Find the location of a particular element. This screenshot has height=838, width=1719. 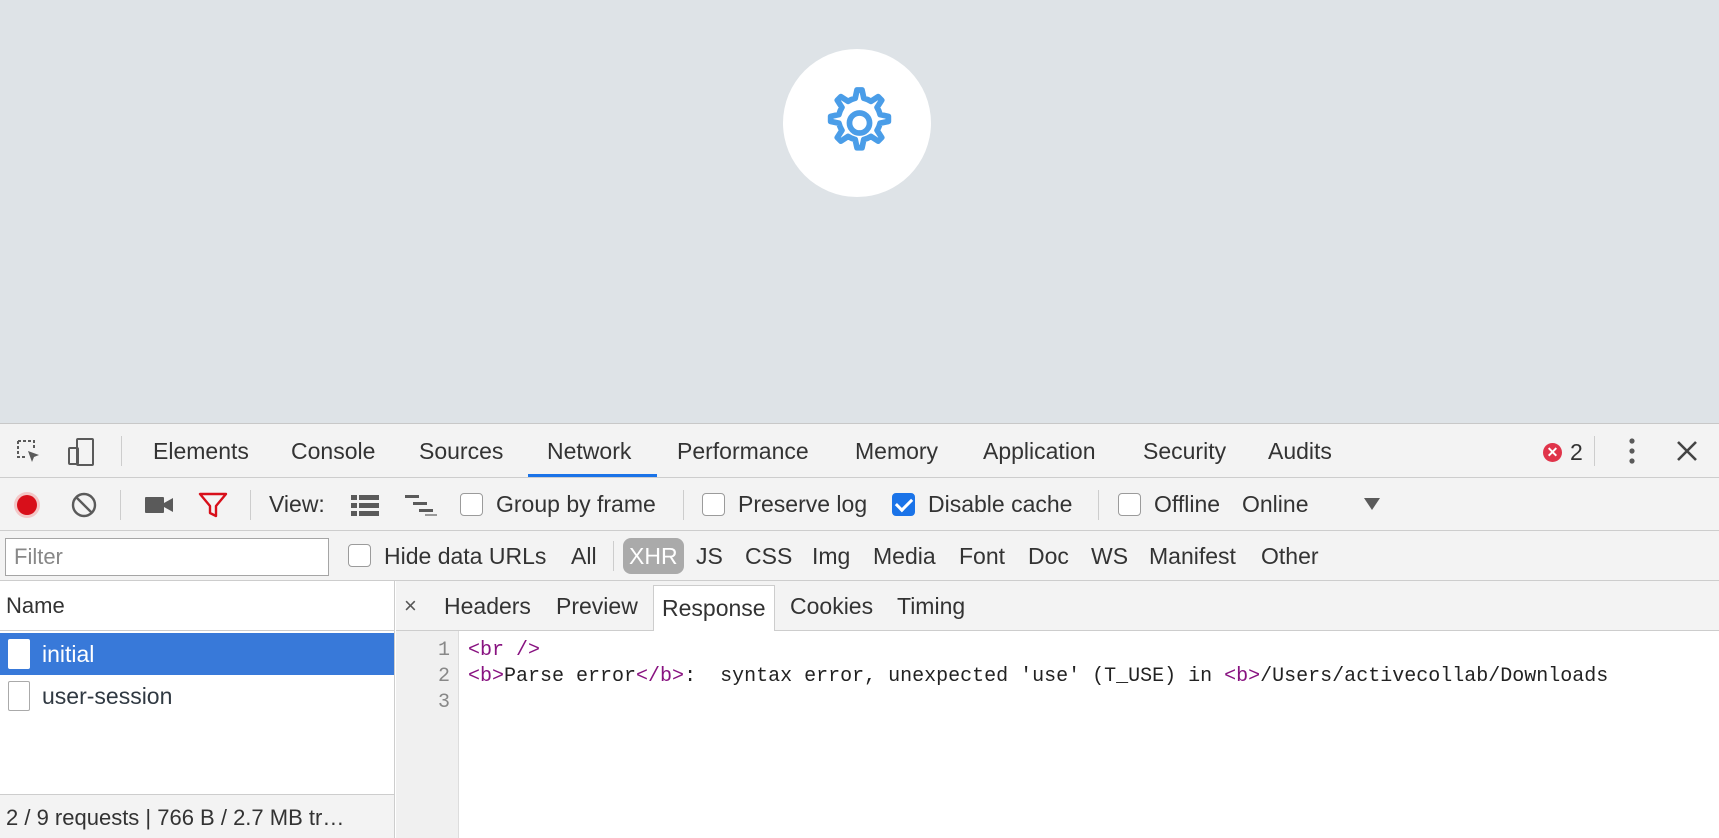

preserve-log-label: Preserve log is located at coordinates (802, 504).